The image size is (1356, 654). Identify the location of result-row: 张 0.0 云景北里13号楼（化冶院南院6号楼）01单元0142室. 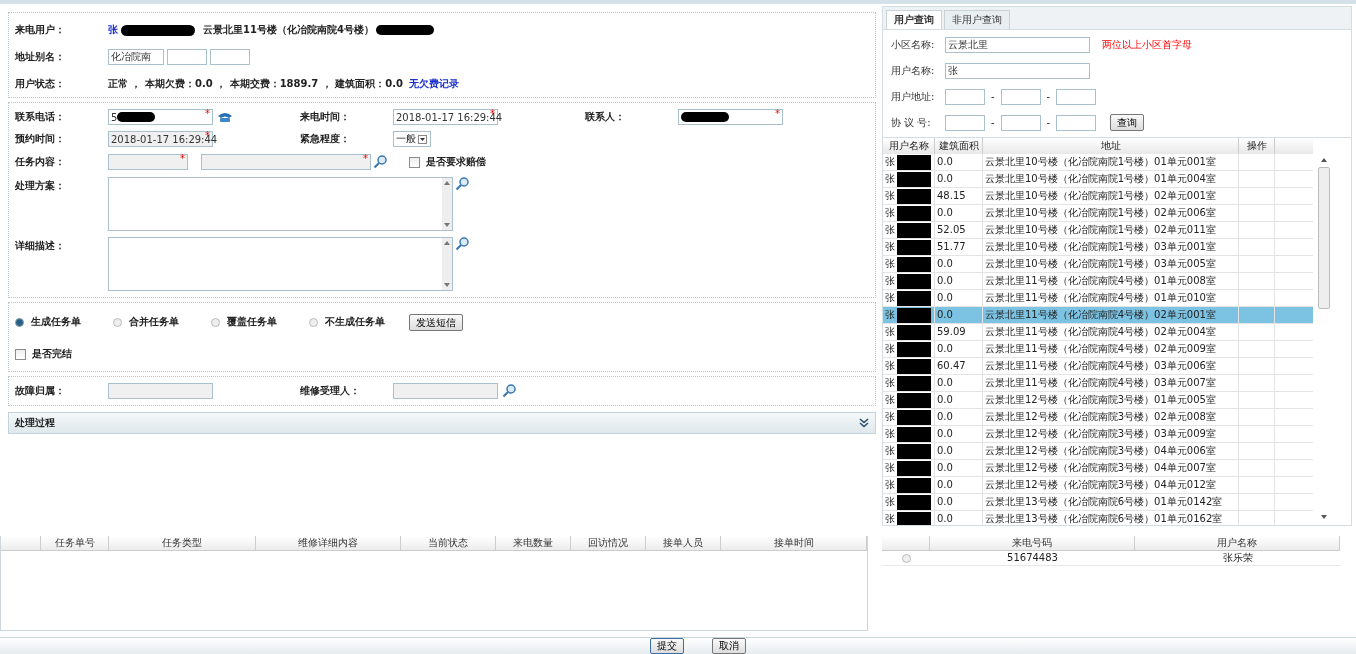
(1098, 502).